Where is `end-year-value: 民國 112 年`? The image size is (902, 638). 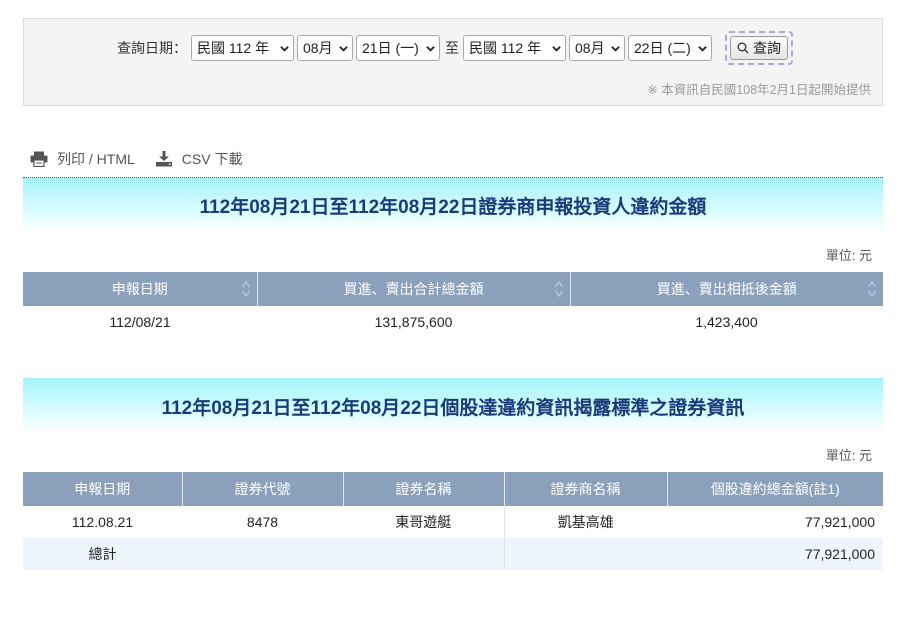
end-year-value: 民國 112 年 is located at coordinates (505, 48).